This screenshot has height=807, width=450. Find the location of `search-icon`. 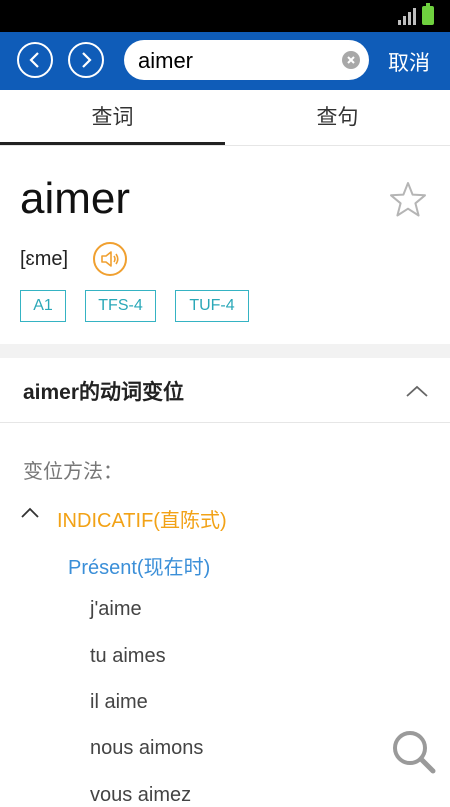

search-icon is located at coordinates (414, 752).